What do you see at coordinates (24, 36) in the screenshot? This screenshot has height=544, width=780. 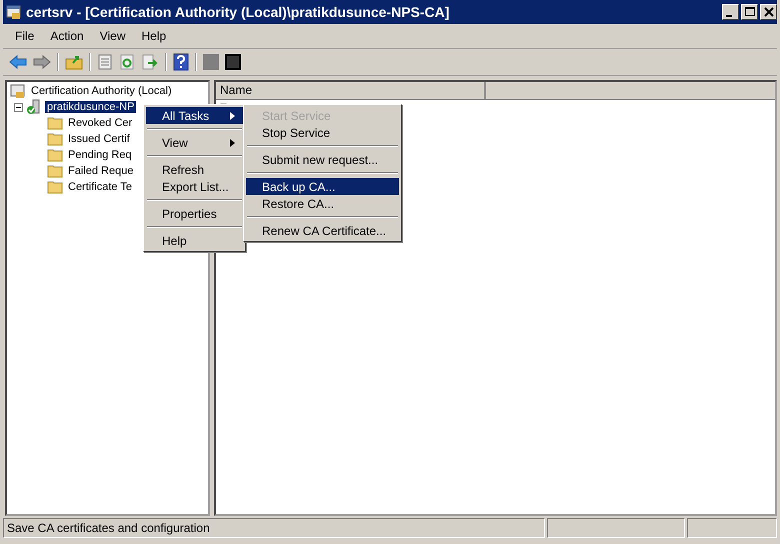 I see `menu-item: File` at bounding box center [24, 36].